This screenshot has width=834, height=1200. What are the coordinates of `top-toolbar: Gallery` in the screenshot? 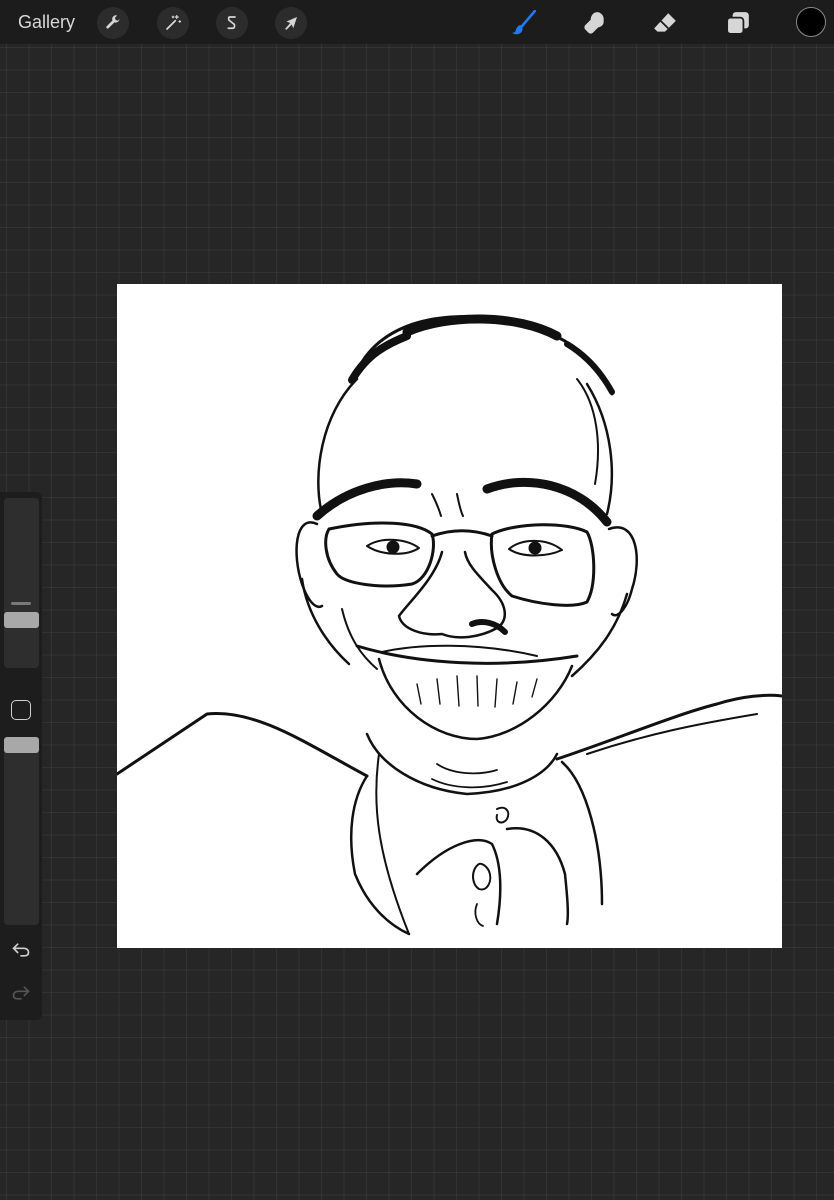 It's located at (417, 22).